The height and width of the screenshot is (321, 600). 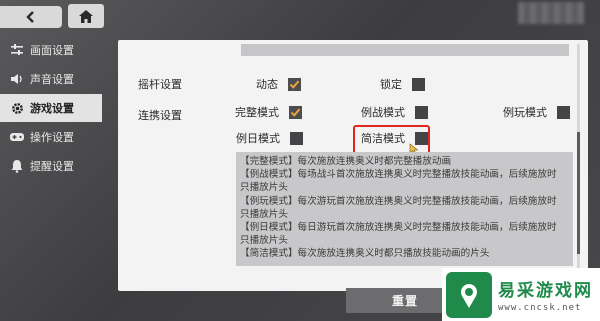 I want to click on sidebar-item-display: 画面设置, so click(x=51, y=50).